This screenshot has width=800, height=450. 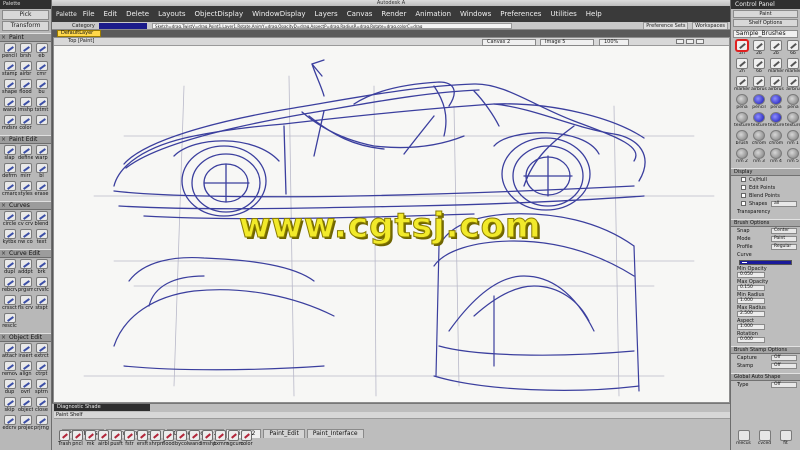 I want to click on tool-stspt: stspt, so click(x=41, y=303).